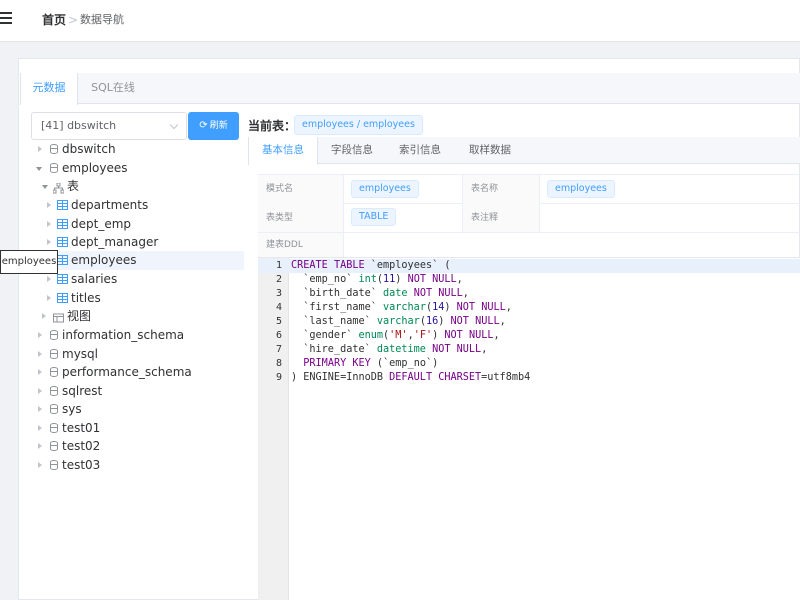 The image size is (800, 600). What do you see at coordinates (203, 125) in the screenshot?
I see `refresh-icon: ⟳` at bounding box center [203, 125].